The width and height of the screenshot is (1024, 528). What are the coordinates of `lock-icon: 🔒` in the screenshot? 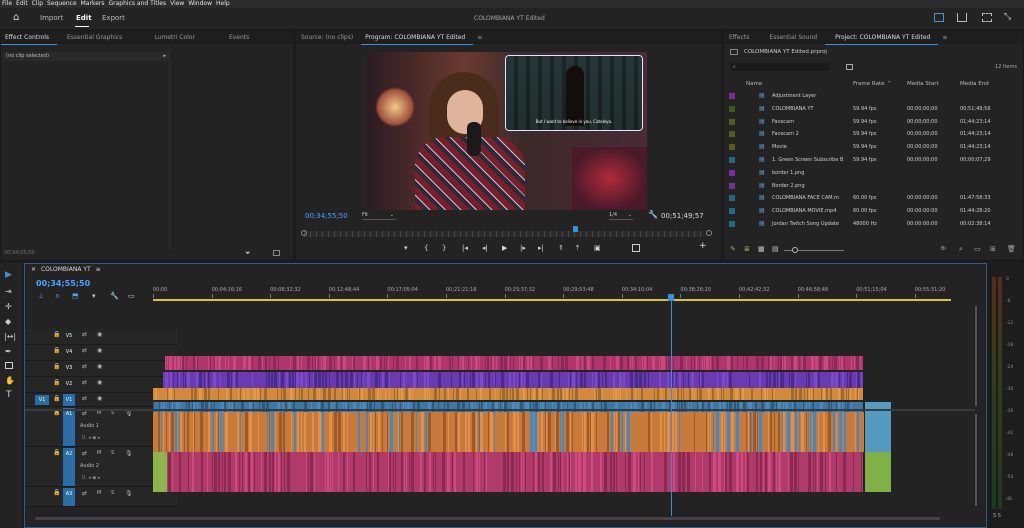 It's located at (56, 334).